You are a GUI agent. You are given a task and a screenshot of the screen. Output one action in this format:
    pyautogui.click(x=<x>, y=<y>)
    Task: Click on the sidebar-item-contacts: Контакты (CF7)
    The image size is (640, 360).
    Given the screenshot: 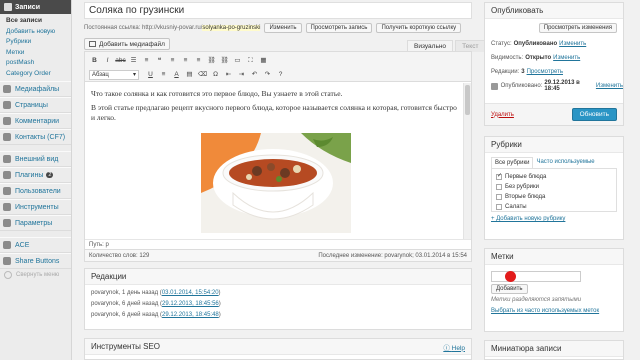 What is the action you would take?
    pyautogui.click(x=35, y=137)
    